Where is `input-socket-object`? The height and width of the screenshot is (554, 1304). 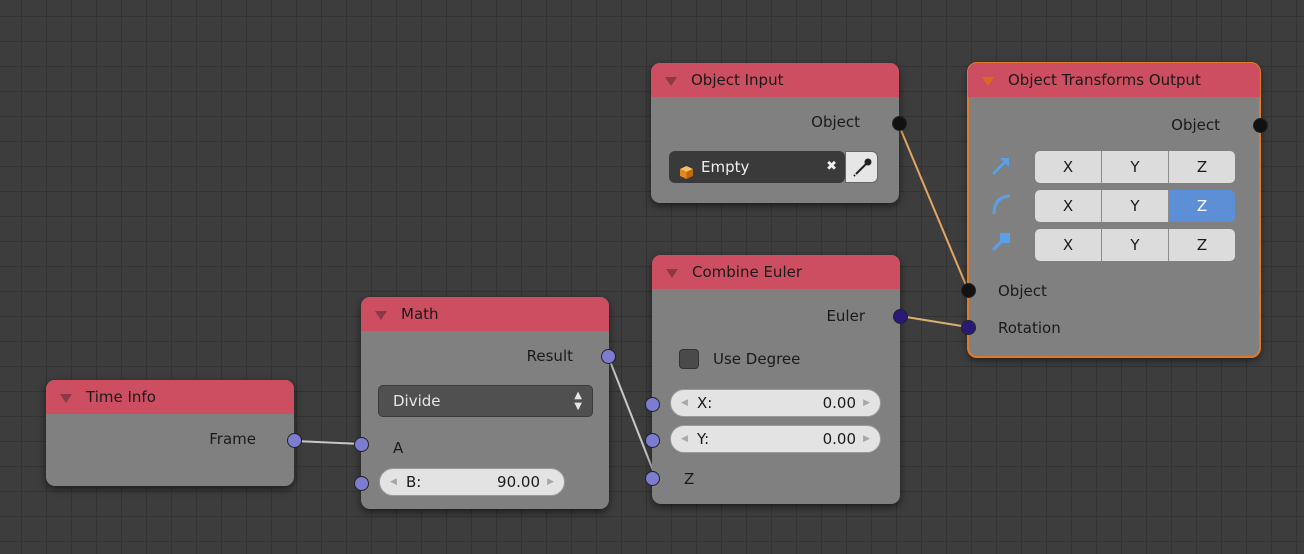
input-socket-object is located at coordinates (968, 290).